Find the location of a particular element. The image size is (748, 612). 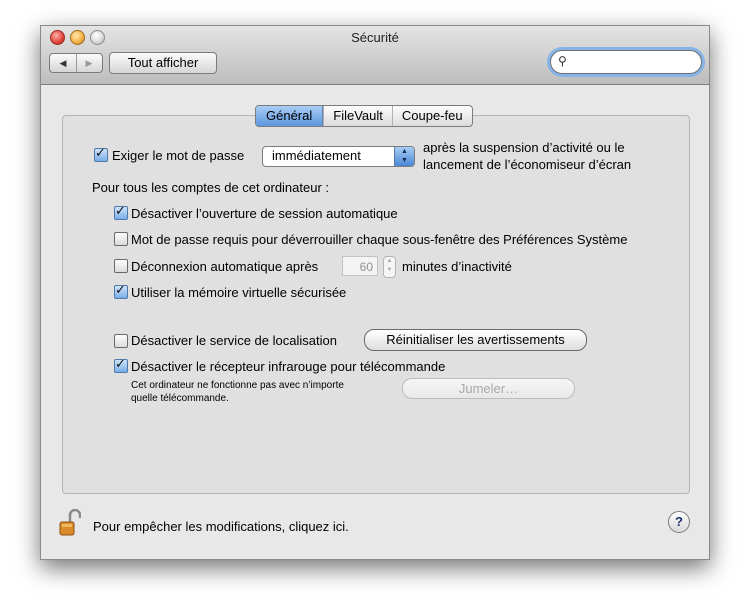

auto-logout-minutes-field: 60 is located at coordinates (360, 266).